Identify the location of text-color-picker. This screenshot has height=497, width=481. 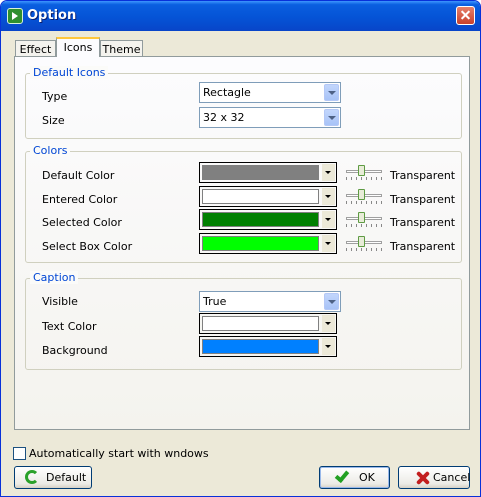
(268, 323).